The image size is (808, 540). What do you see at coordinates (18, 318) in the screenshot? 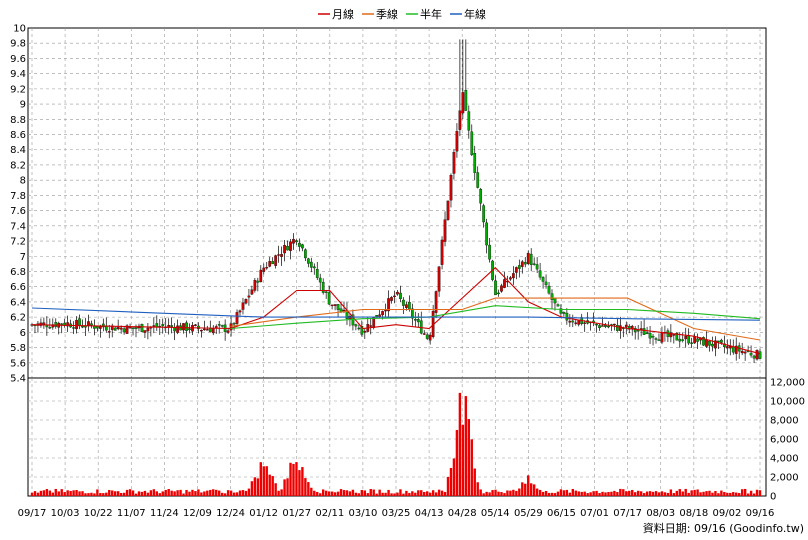
I see `price-tick-label: 6.2` at bounding box center [18, 318].